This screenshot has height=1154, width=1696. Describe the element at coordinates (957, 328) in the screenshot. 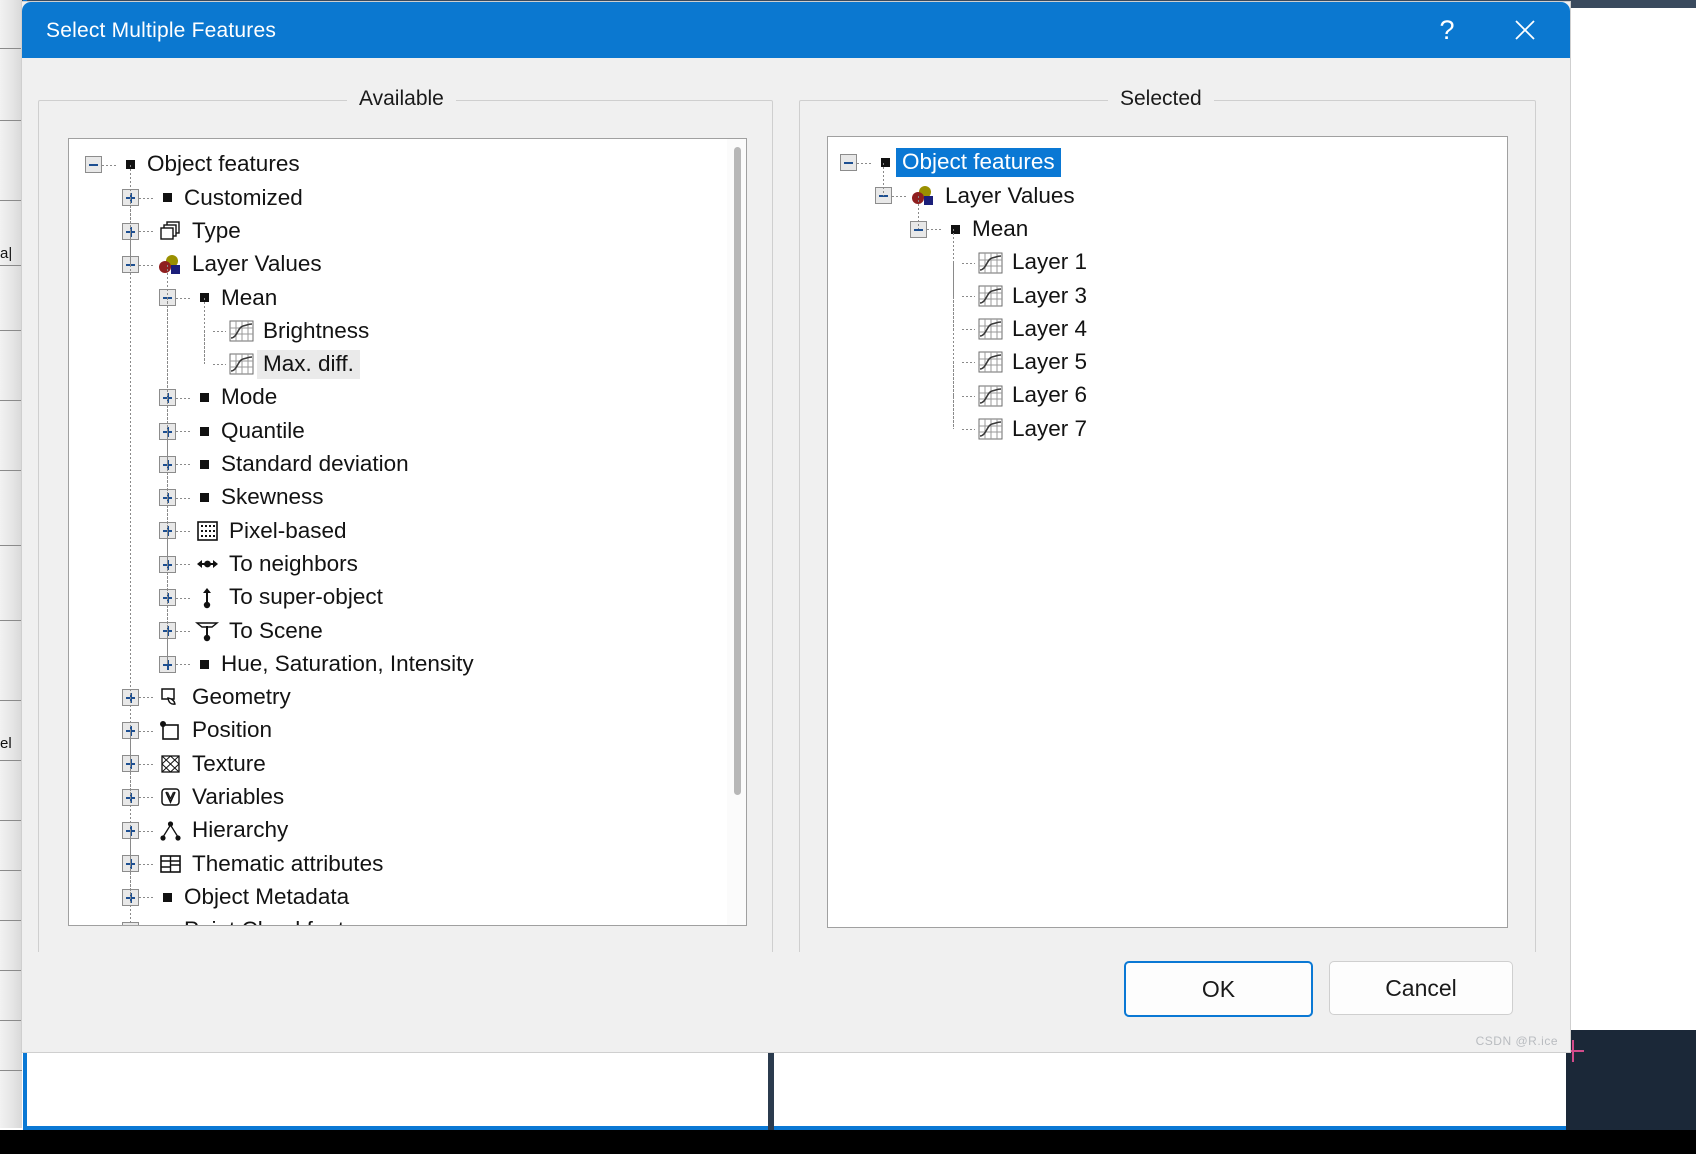

I see `tree-item: Layer 4` at that location.